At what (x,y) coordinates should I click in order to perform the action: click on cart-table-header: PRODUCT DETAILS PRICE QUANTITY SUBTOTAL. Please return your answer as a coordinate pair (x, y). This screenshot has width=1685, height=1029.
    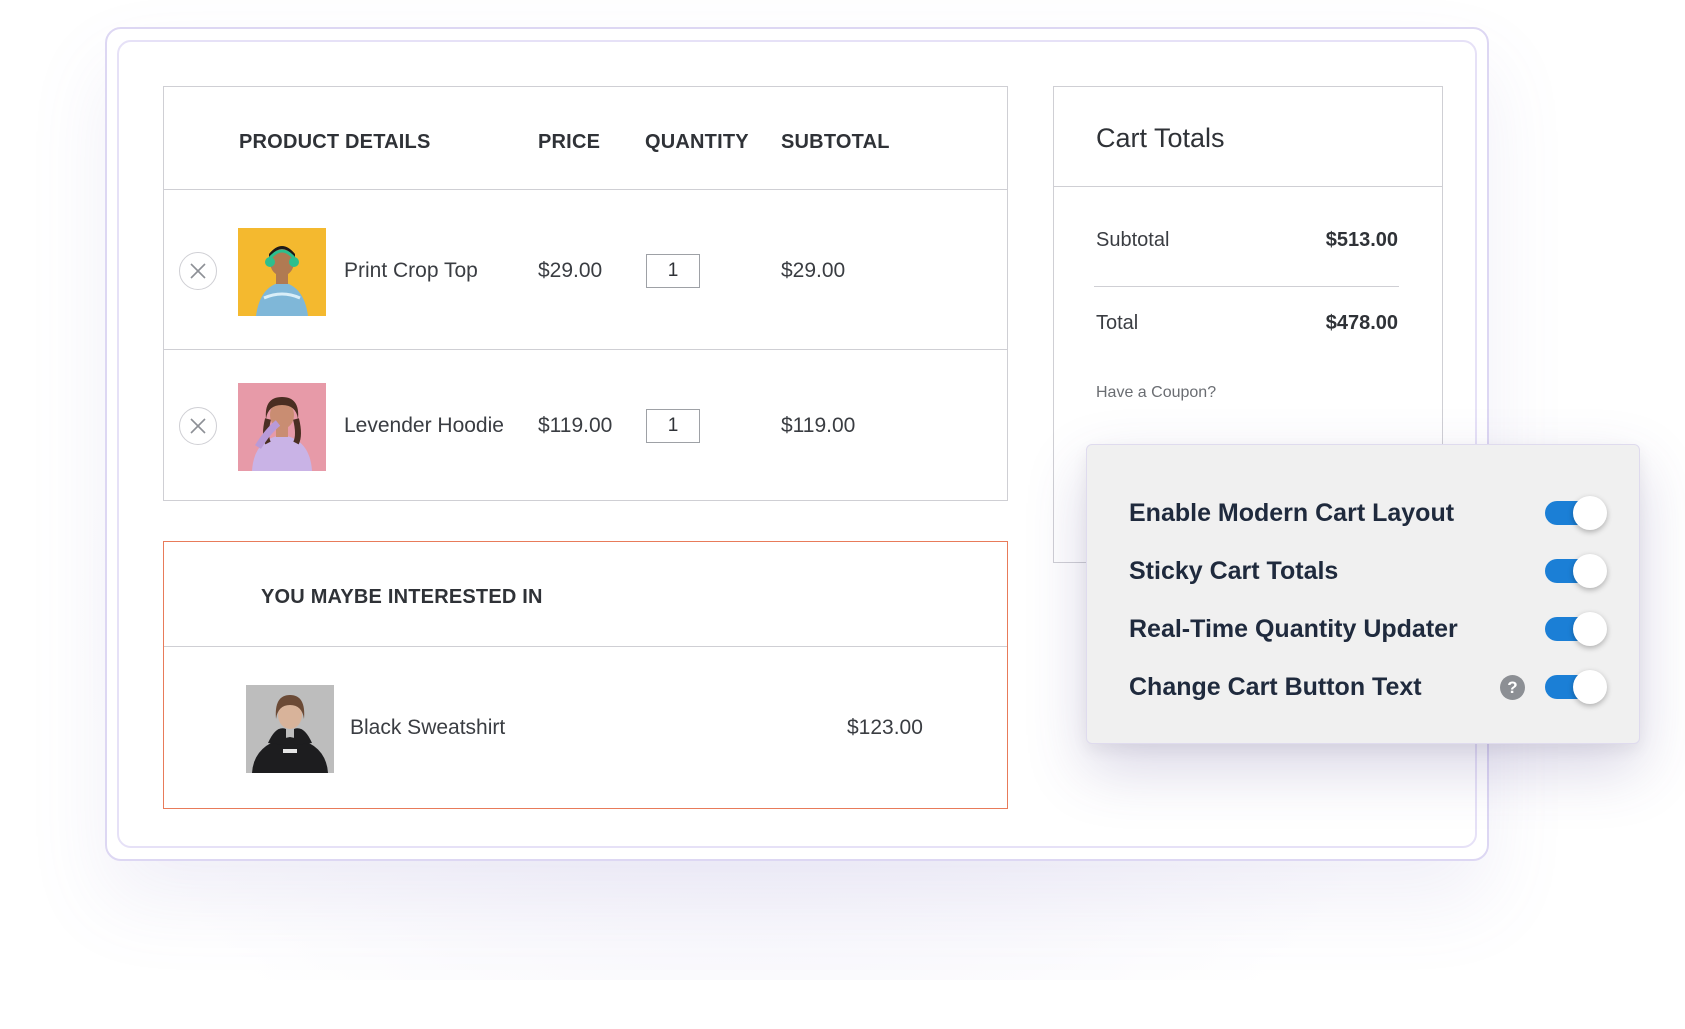
    Looking at the image, I should click on (585, 138).